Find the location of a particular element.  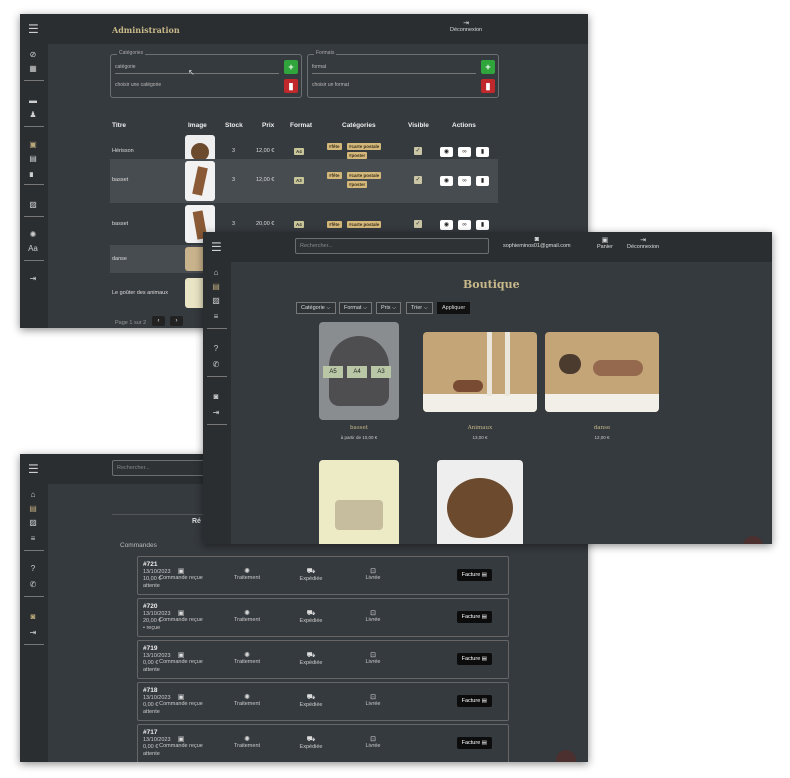

prev-page-button: ‹ is located at coordinates (158, 321).